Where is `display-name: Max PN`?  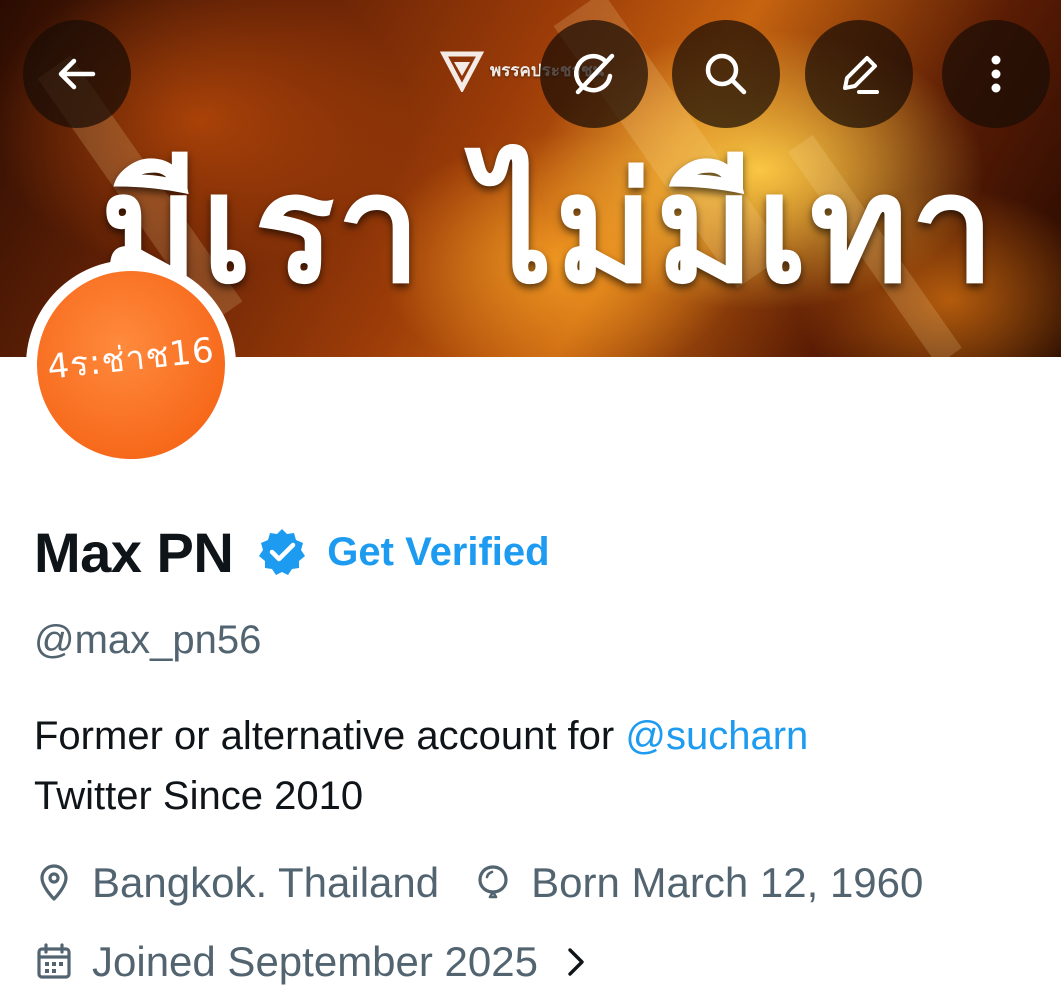
display-name: Max PN is located at coordinates (134, 552).